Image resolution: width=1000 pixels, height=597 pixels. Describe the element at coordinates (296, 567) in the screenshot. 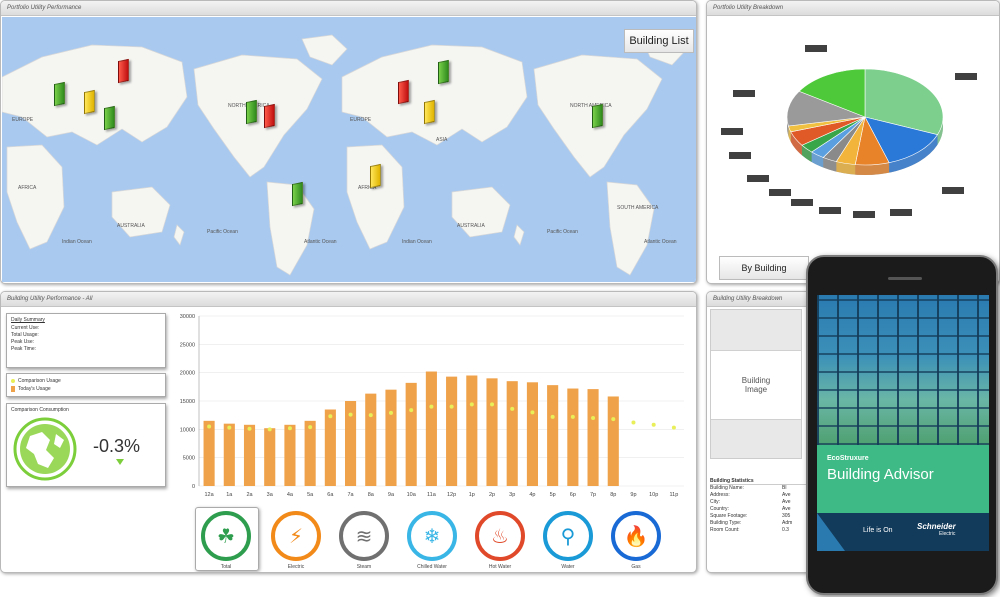

I see `utility-label: Electric` at that location.